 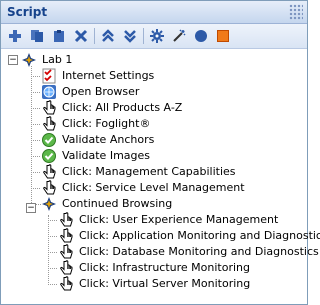 What do you see at coordinates (27, 12) in the screenshot?
I see `panel-title: Script` at bounding box center [27, 12].